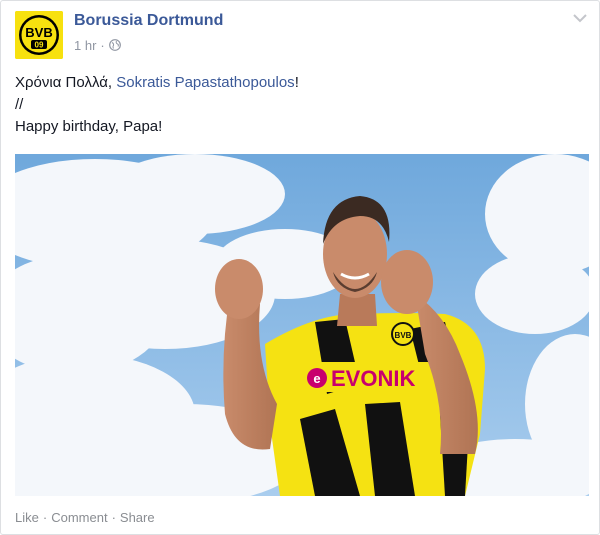 The width and height of the screenshot is (600, 535). What do you see at coordinates (300, 83) in the screenshot?
I see `message-line-1: Χρόνια Πολλά, Sokratis Papastathopoulos!` at bounding box center [300, 83].